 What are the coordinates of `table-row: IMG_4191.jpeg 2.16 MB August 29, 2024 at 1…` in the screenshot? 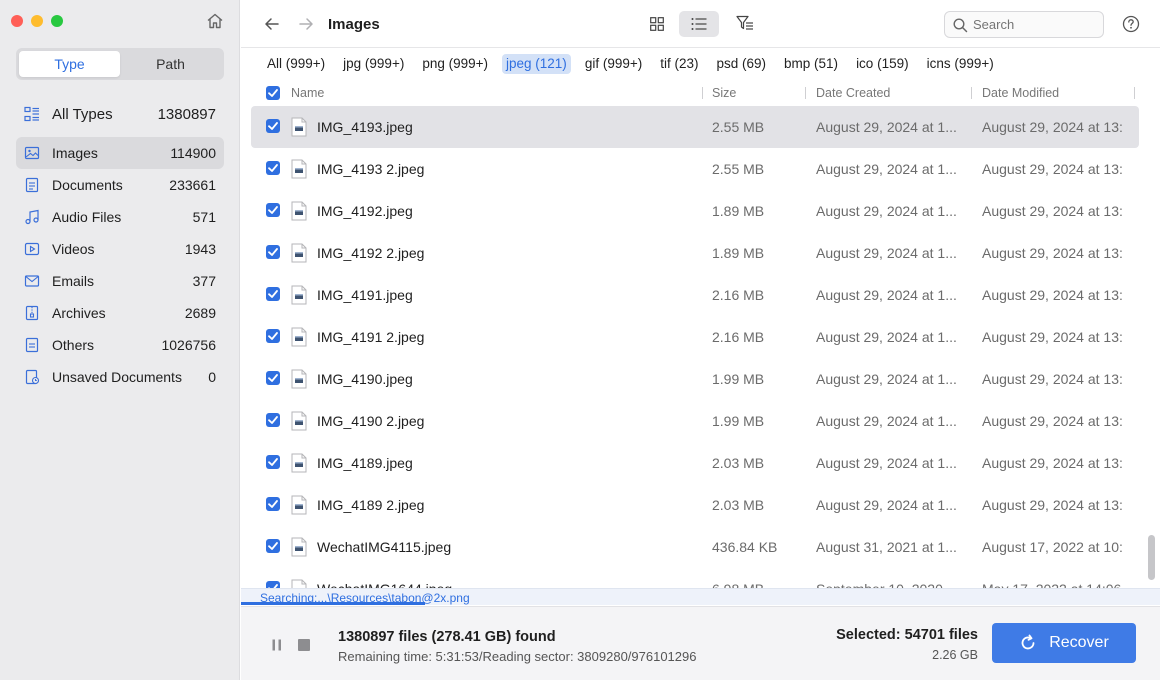 It's located at (695, 295).